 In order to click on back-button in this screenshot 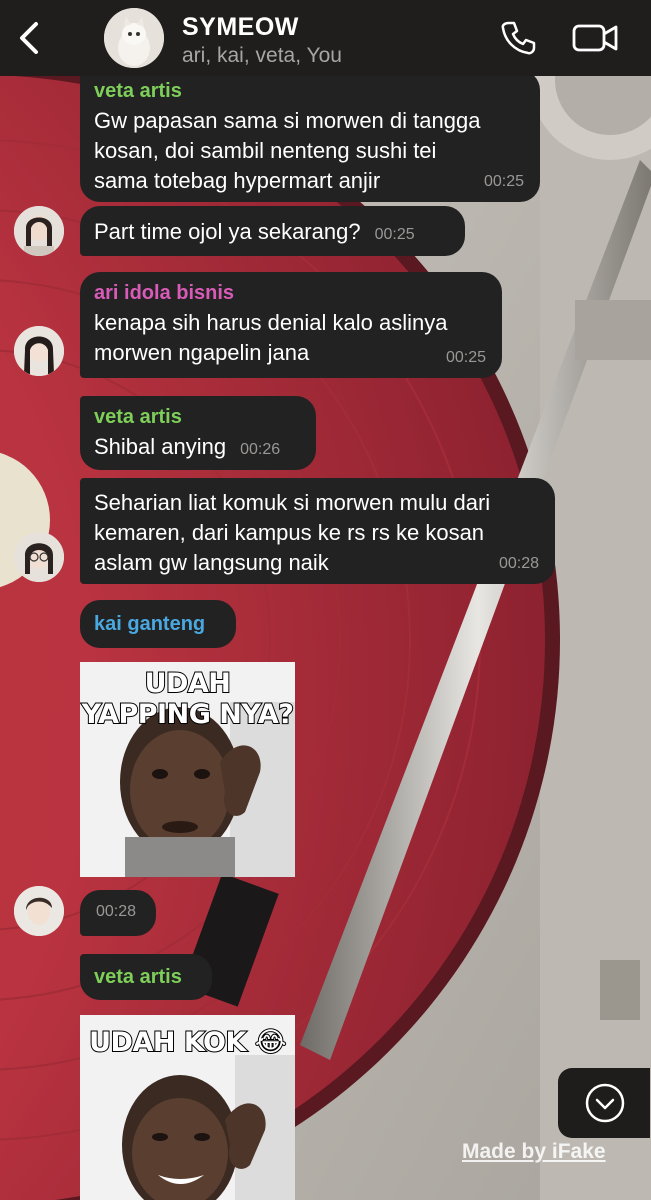, I will do `click(29, 38)`.